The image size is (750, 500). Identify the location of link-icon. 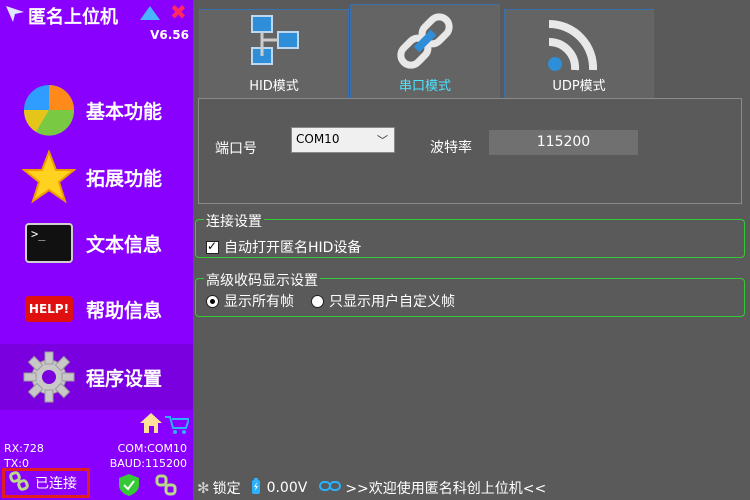
(19, 483).